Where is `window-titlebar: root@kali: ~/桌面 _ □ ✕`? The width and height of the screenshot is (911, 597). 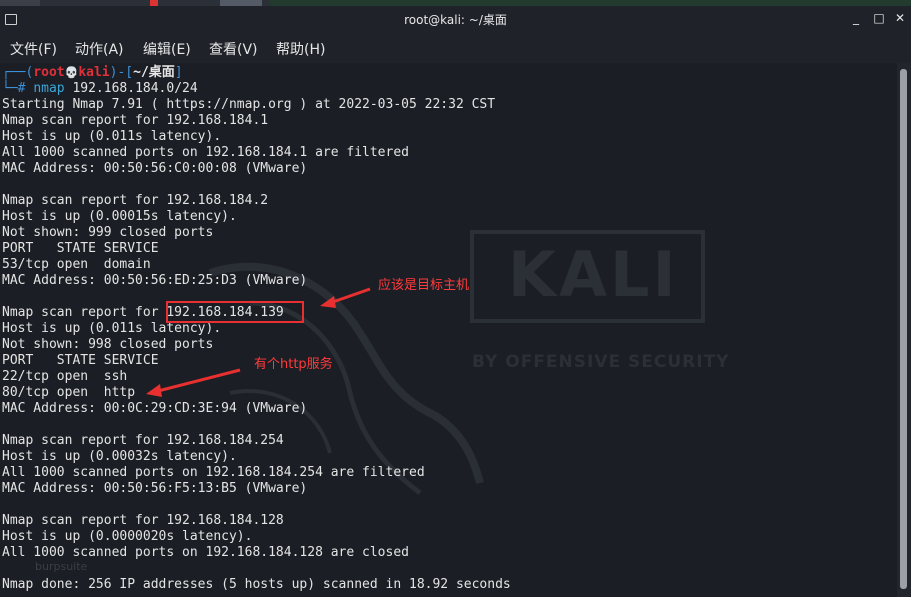 window-titlebar: root@kali: ~/桌面 _ □ ✕ is located at coordinates (455, 19).